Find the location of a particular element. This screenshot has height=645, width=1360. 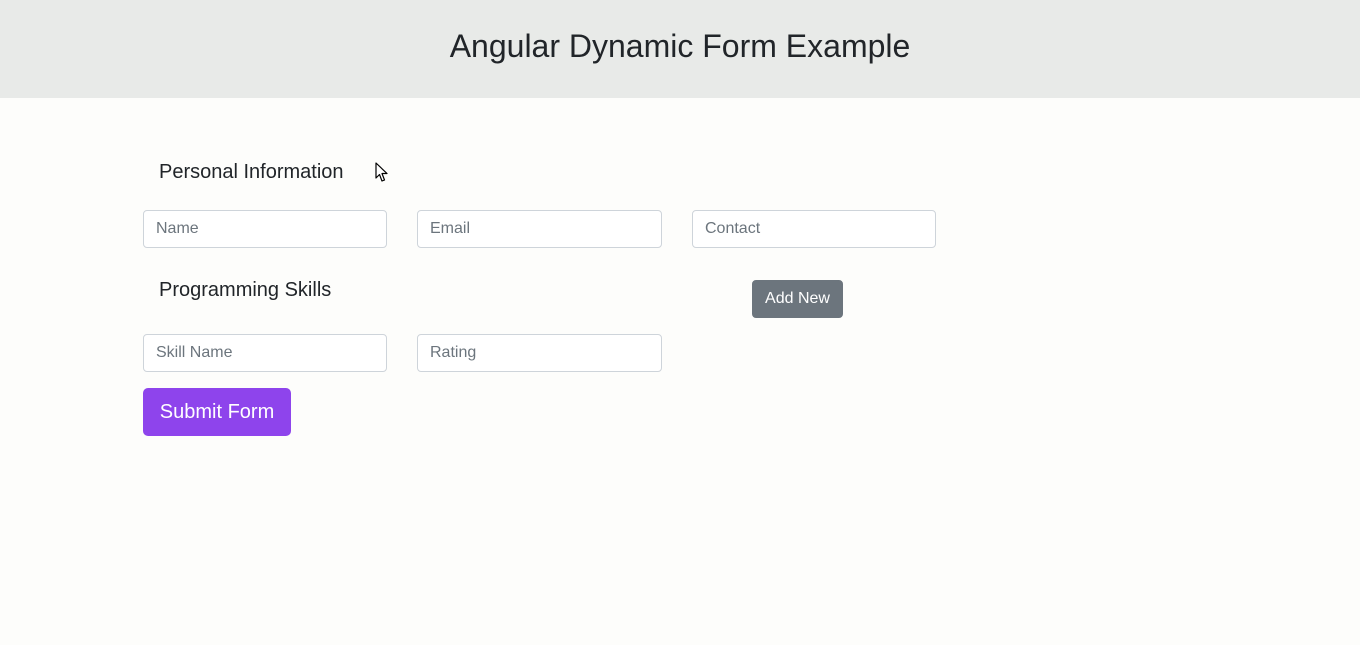

name-input is located at coordinates (265, 229).